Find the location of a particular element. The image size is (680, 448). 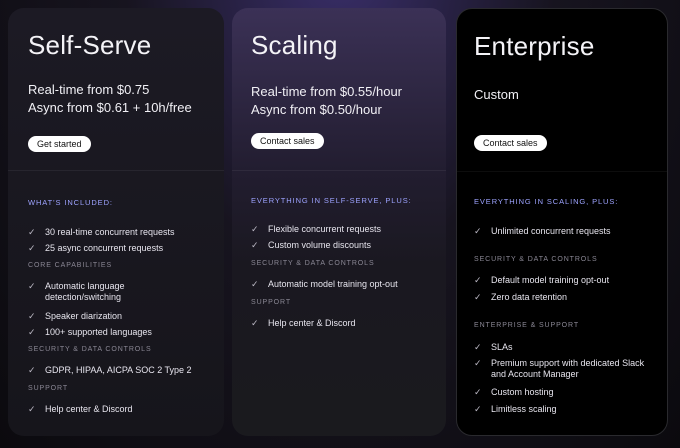

section-heading: EVERYTHING IN SCALING, PLUS: is located at coordinates (546, 201).